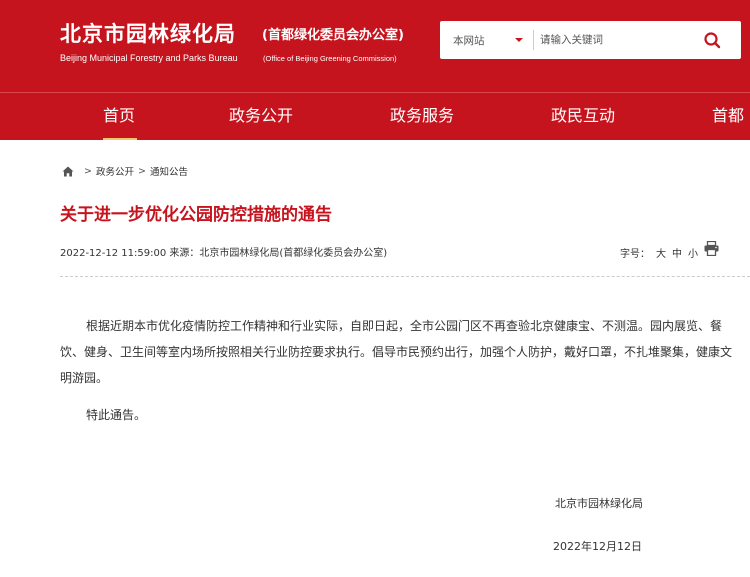 The height and width of the screenshot is (577, 750). Describe the element at coordinates (120, 116) in the screenshot. I see `nav-item-home: 首页` at that location.